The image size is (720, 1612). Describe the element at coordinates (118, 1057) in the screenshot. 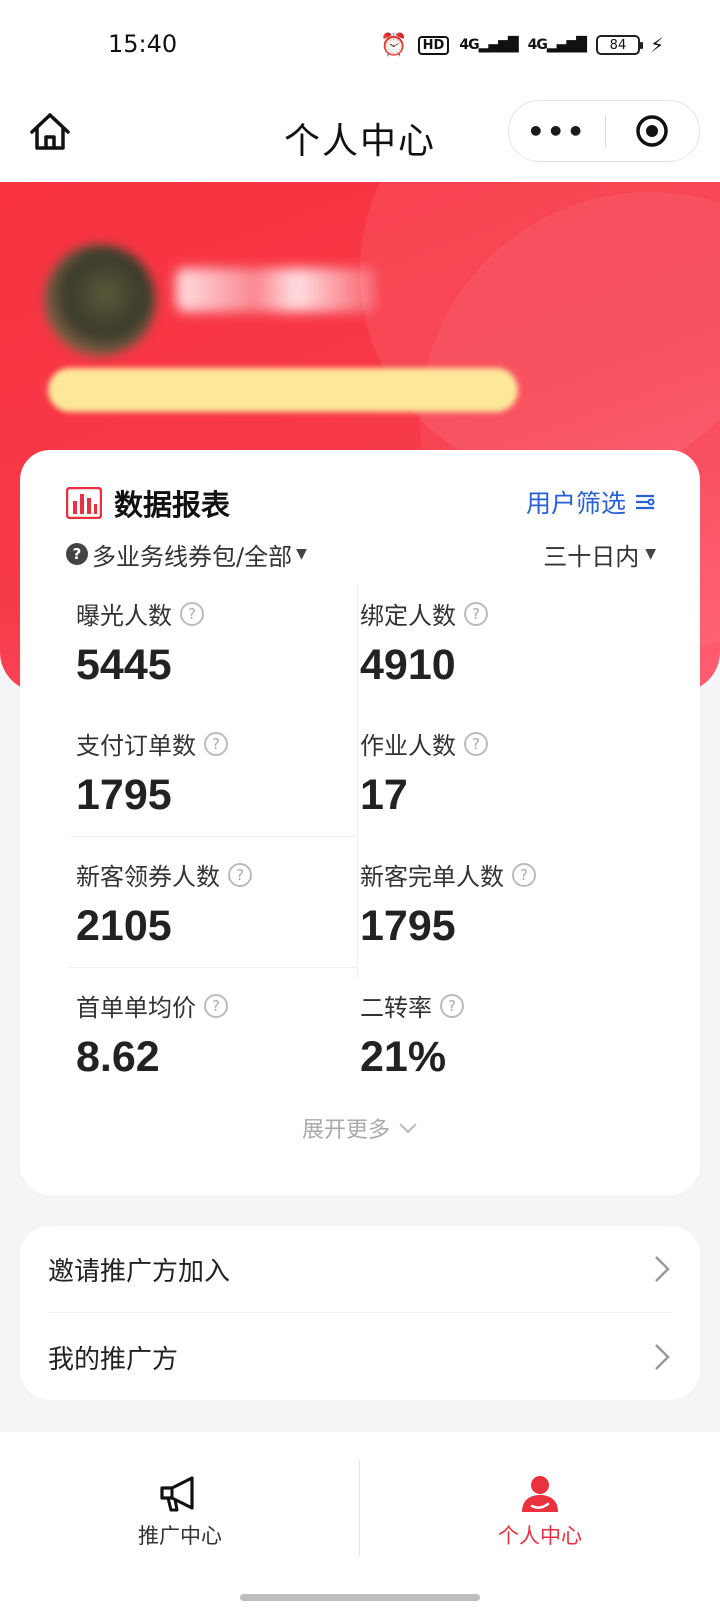

I see `metric-value: 8.62` at that location.